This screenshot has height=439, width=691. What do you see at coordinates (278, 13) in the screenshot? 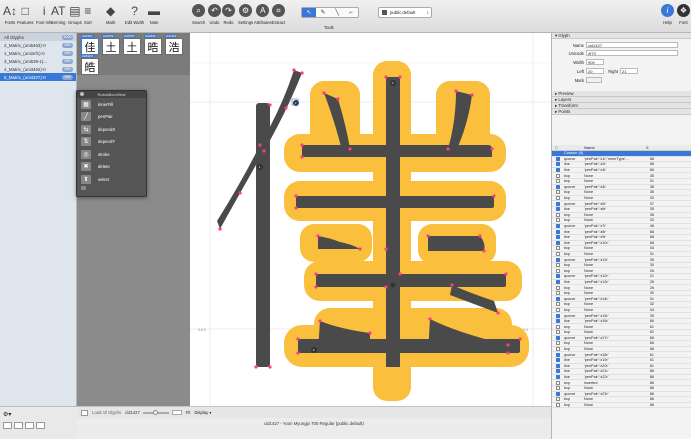
I see `extract-button: ⌗ Extract` at bounding box center [278, 13].